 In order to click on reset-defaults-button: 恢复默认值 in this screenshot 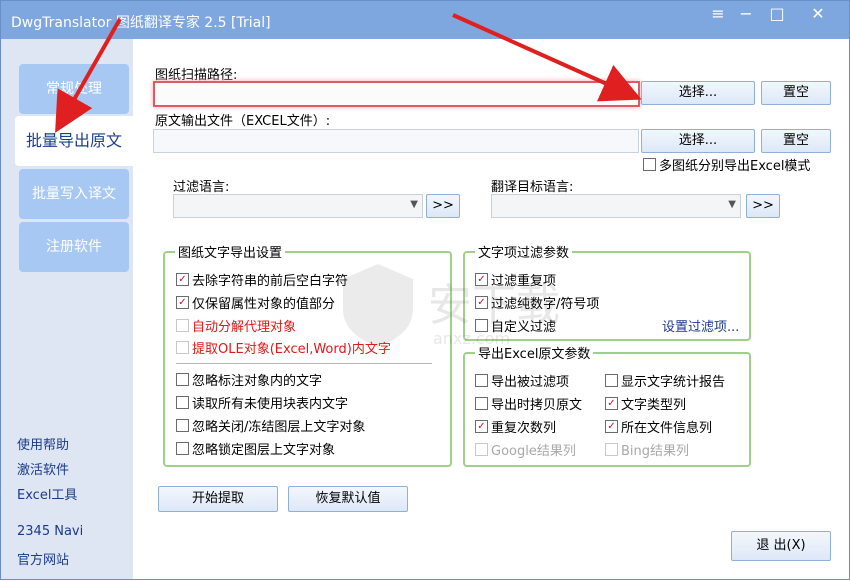, I will do `click(348, 499)`.